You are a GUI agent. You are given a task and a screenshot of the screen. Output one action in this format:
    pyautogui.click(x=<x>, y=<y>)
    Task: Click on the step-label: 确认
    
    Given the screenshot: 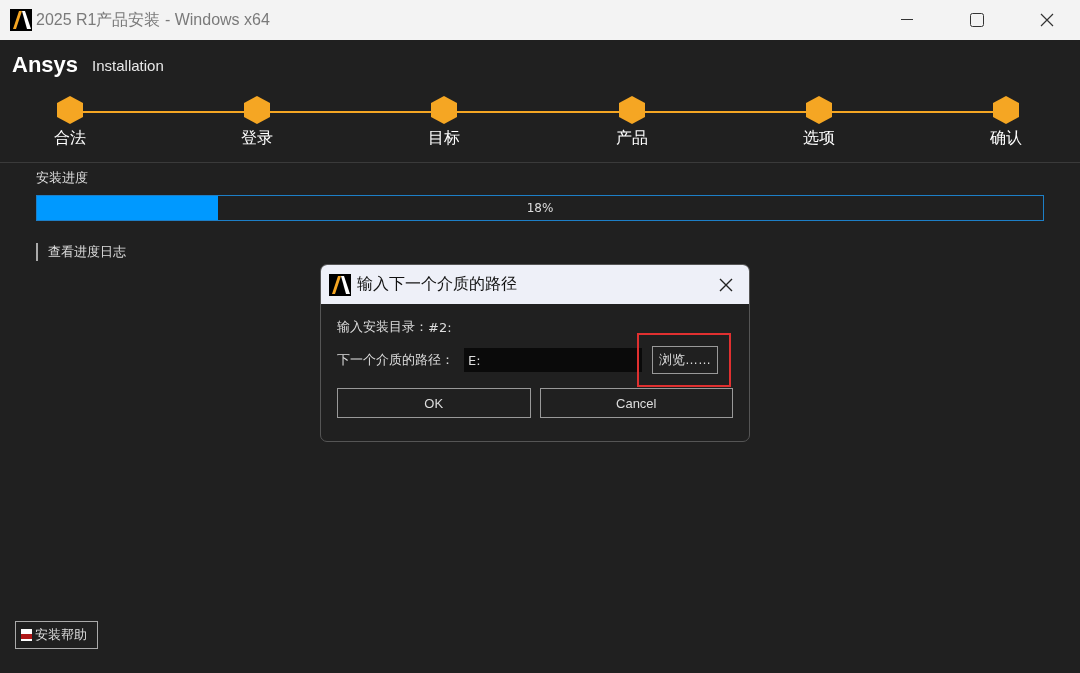 What is the action you would take?
    pyautogui.click(x=1005, y=138)
    